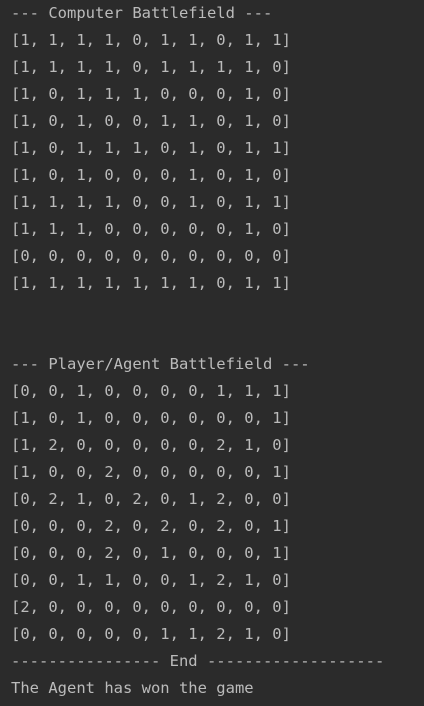  Describe the element at coordinates (142, 13) in the screenshot. I see `computer-battlefield-header: --- Computer Battlefield ---` at that location.